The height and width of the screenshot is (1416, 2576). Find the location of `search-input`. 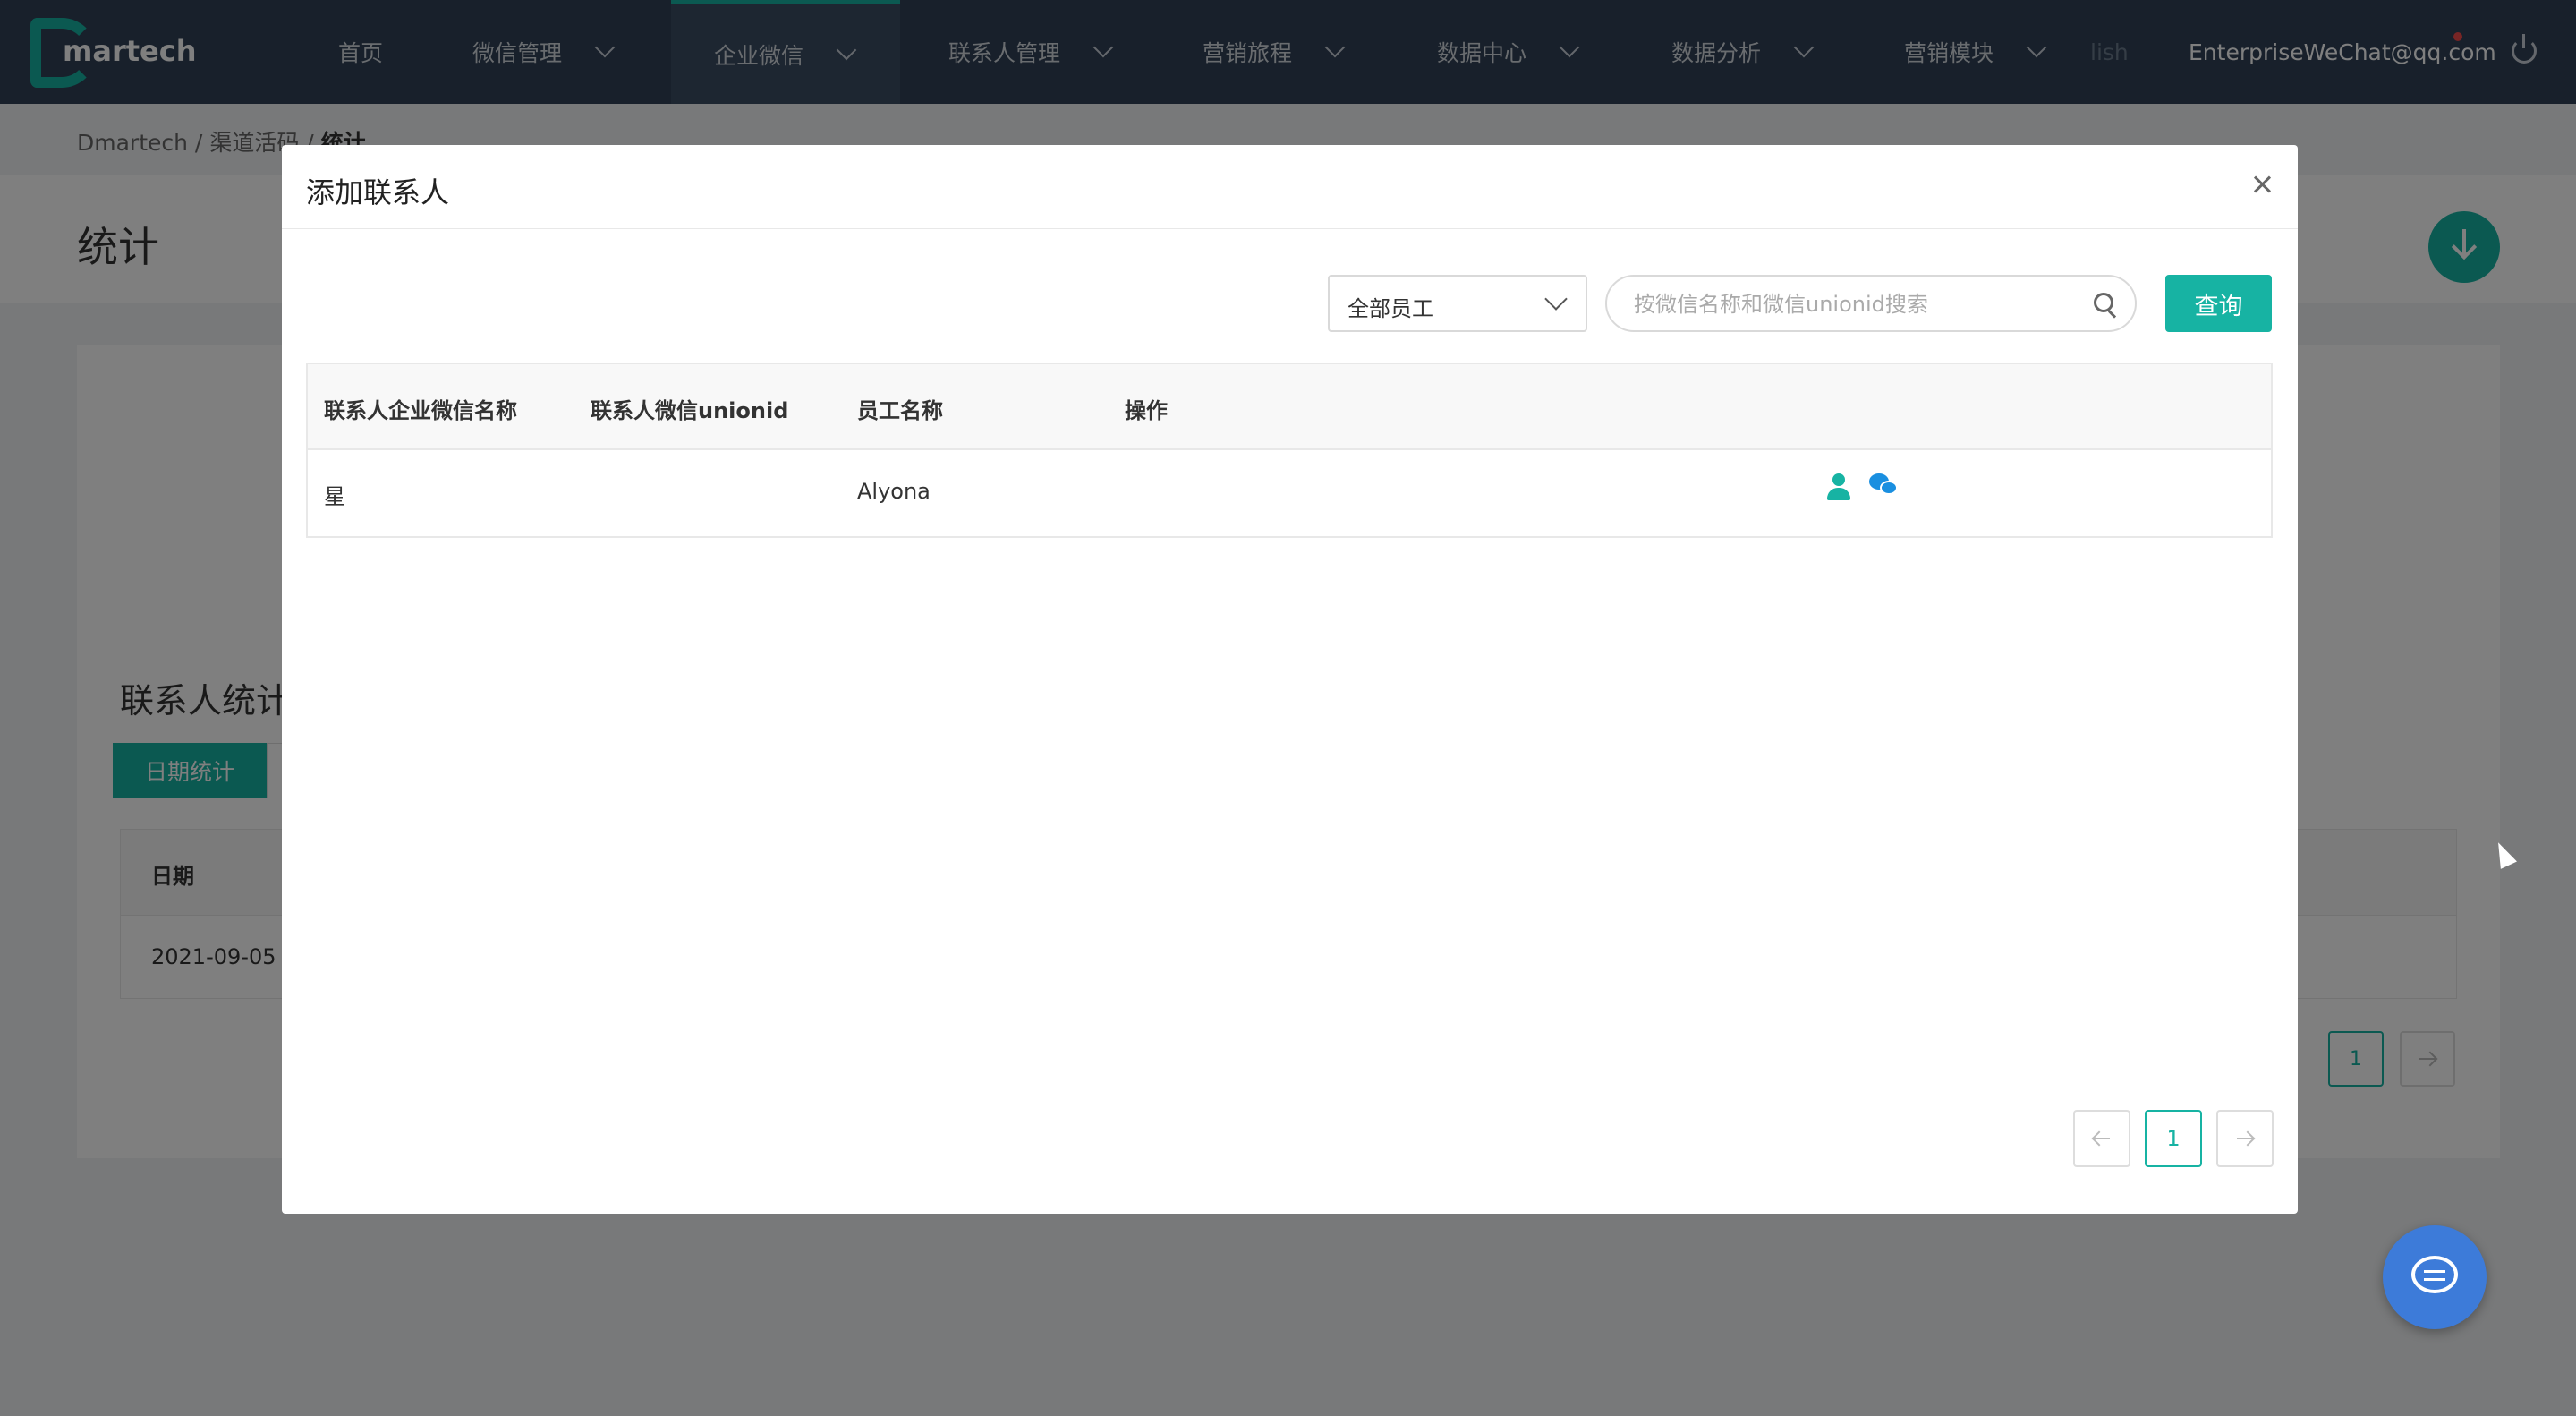

search-input is located at coordinates (1857, 304).